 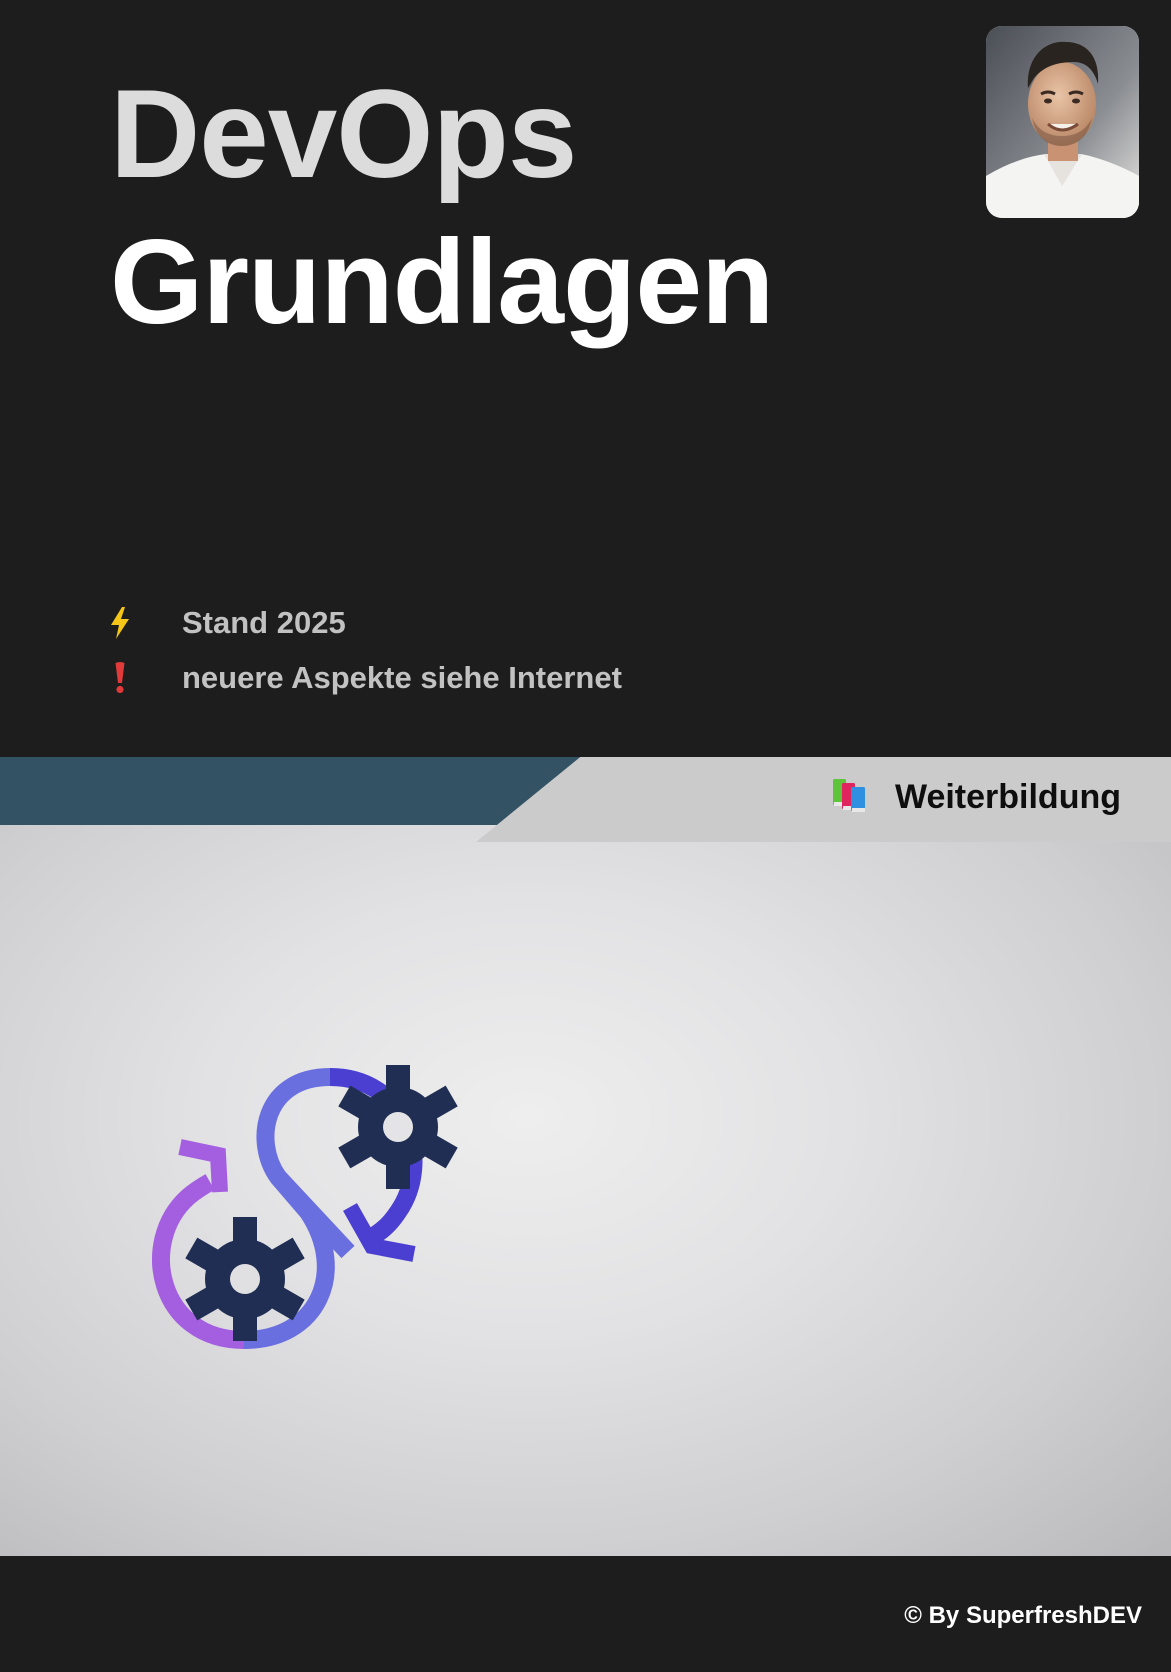 What do you see at coordinates (120, 678) in the screenshot?
I see `exclamation-icon` at bounding box center [120, 678].